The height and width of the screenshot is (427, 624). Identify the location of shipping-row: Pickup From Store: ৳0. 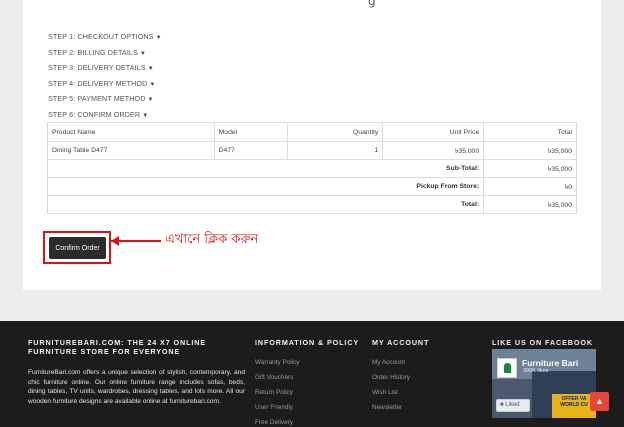
(311, 186).